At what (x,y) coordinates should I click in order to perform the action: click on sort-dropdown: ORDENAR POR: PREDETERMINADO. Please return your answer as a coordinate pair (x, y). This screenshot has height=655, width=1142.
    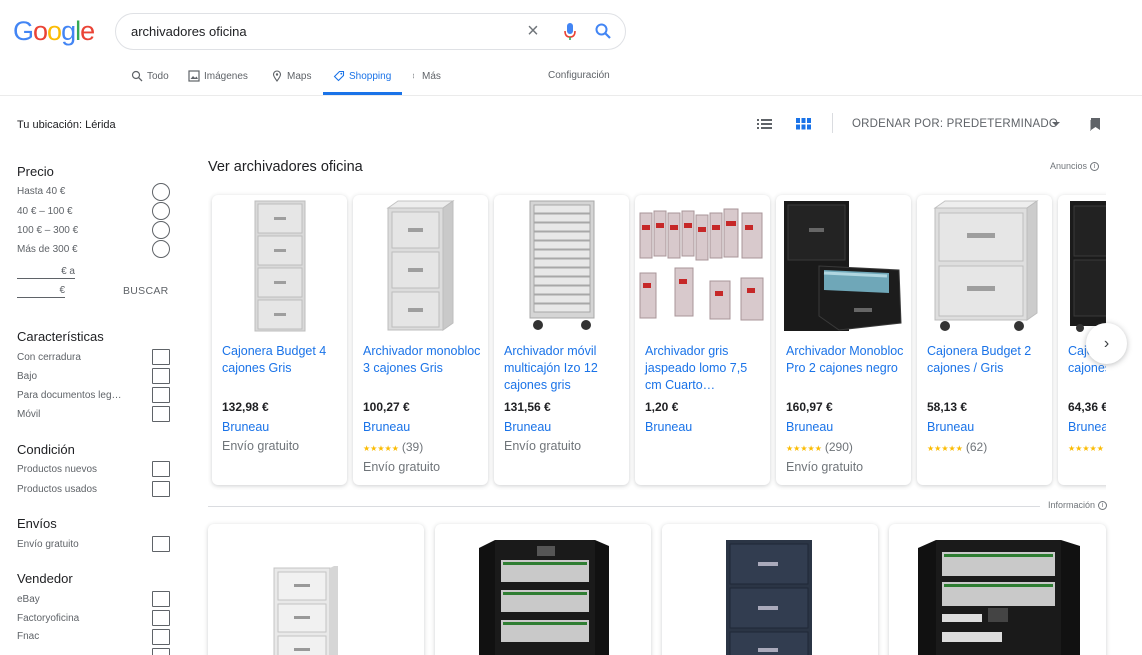
    Looking at the image, I should click on (955, 124).